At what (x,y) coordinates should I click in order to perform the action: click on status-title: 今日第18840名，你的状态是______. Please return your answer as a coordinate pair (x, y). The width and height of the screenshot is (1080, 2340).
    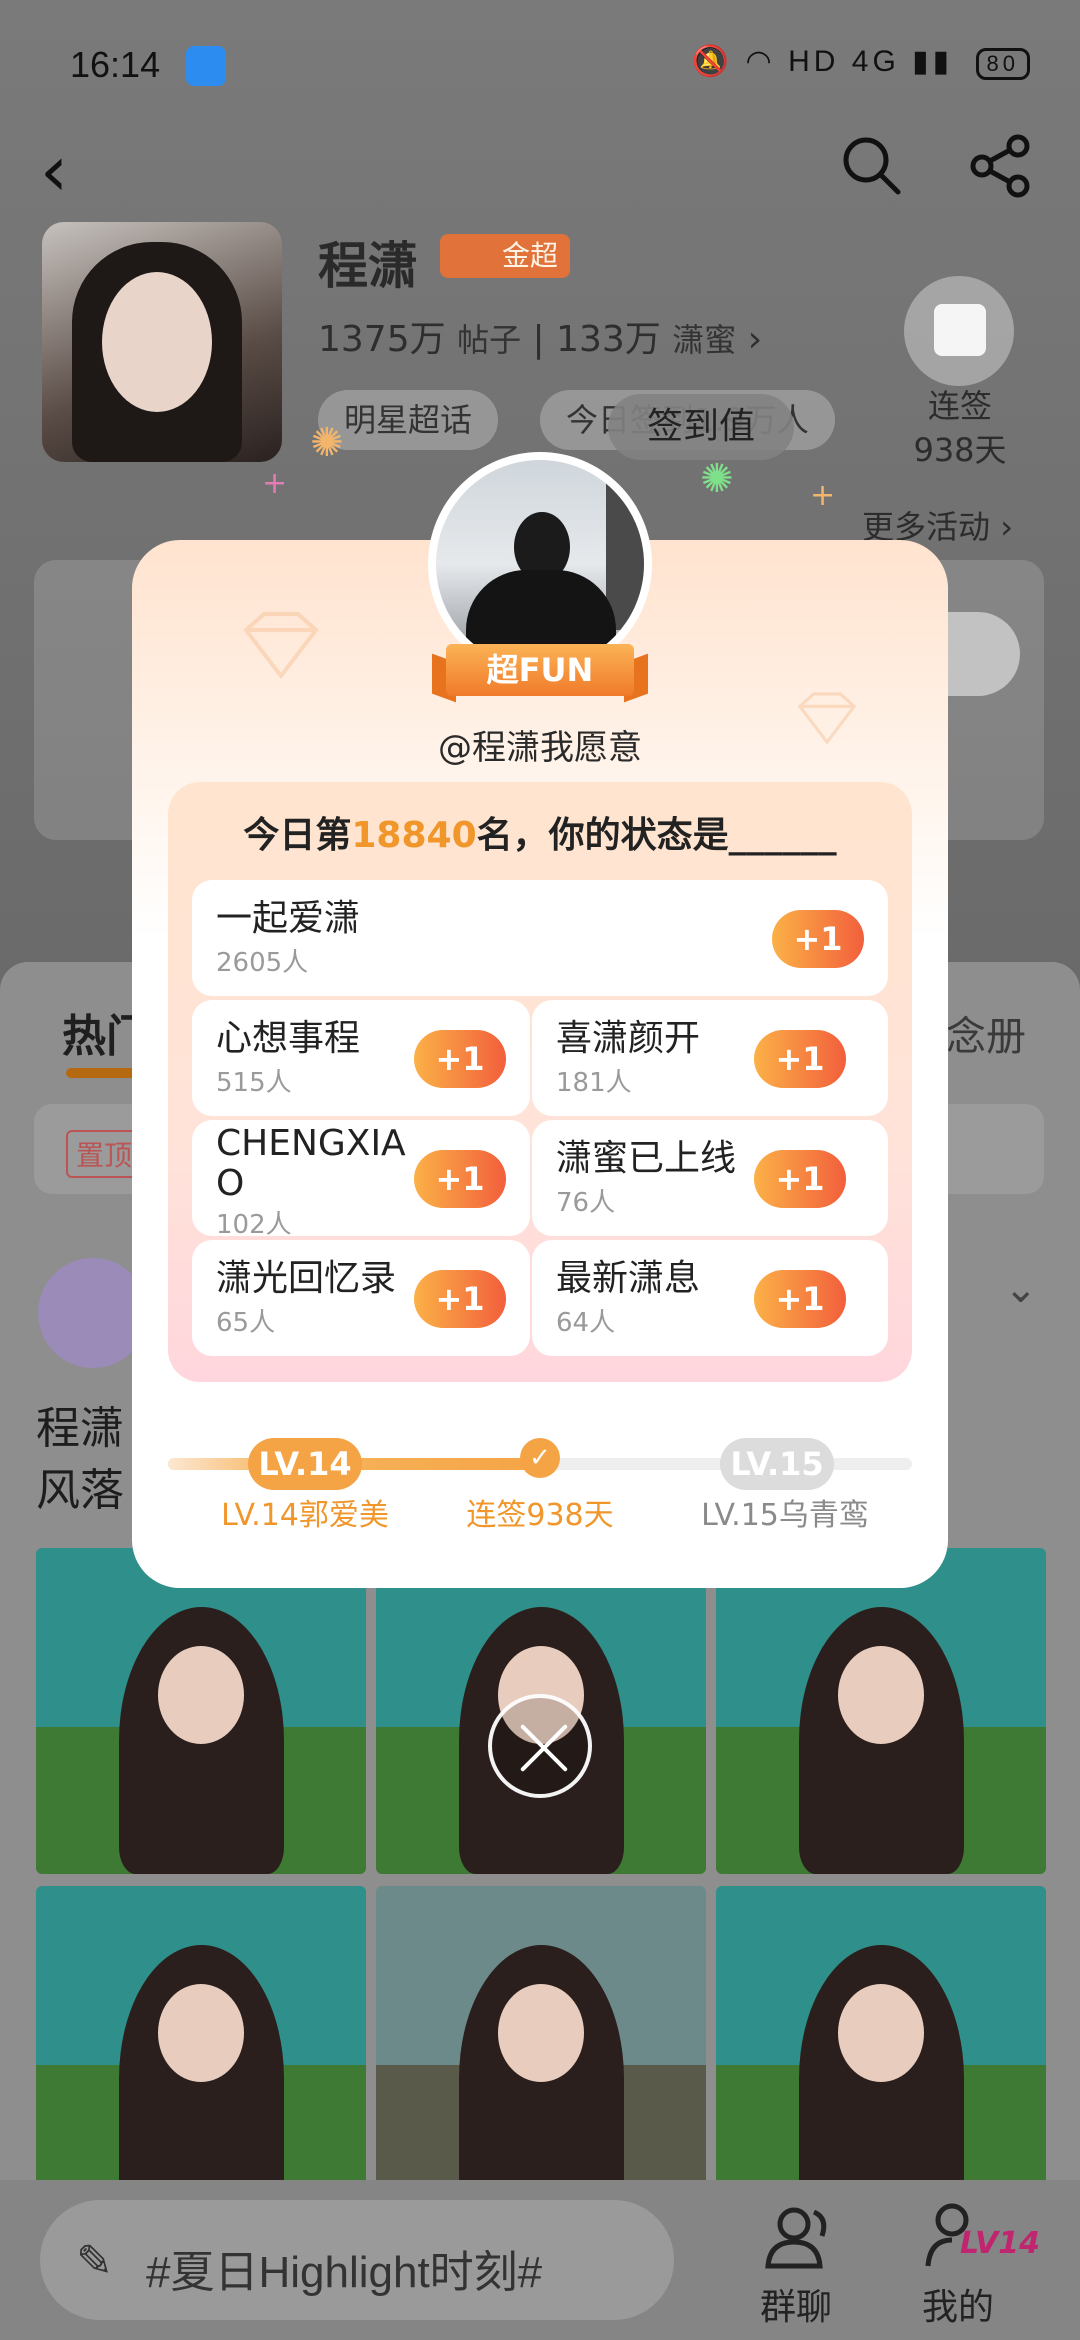
    Looking at the image, I should click on (540, 835).